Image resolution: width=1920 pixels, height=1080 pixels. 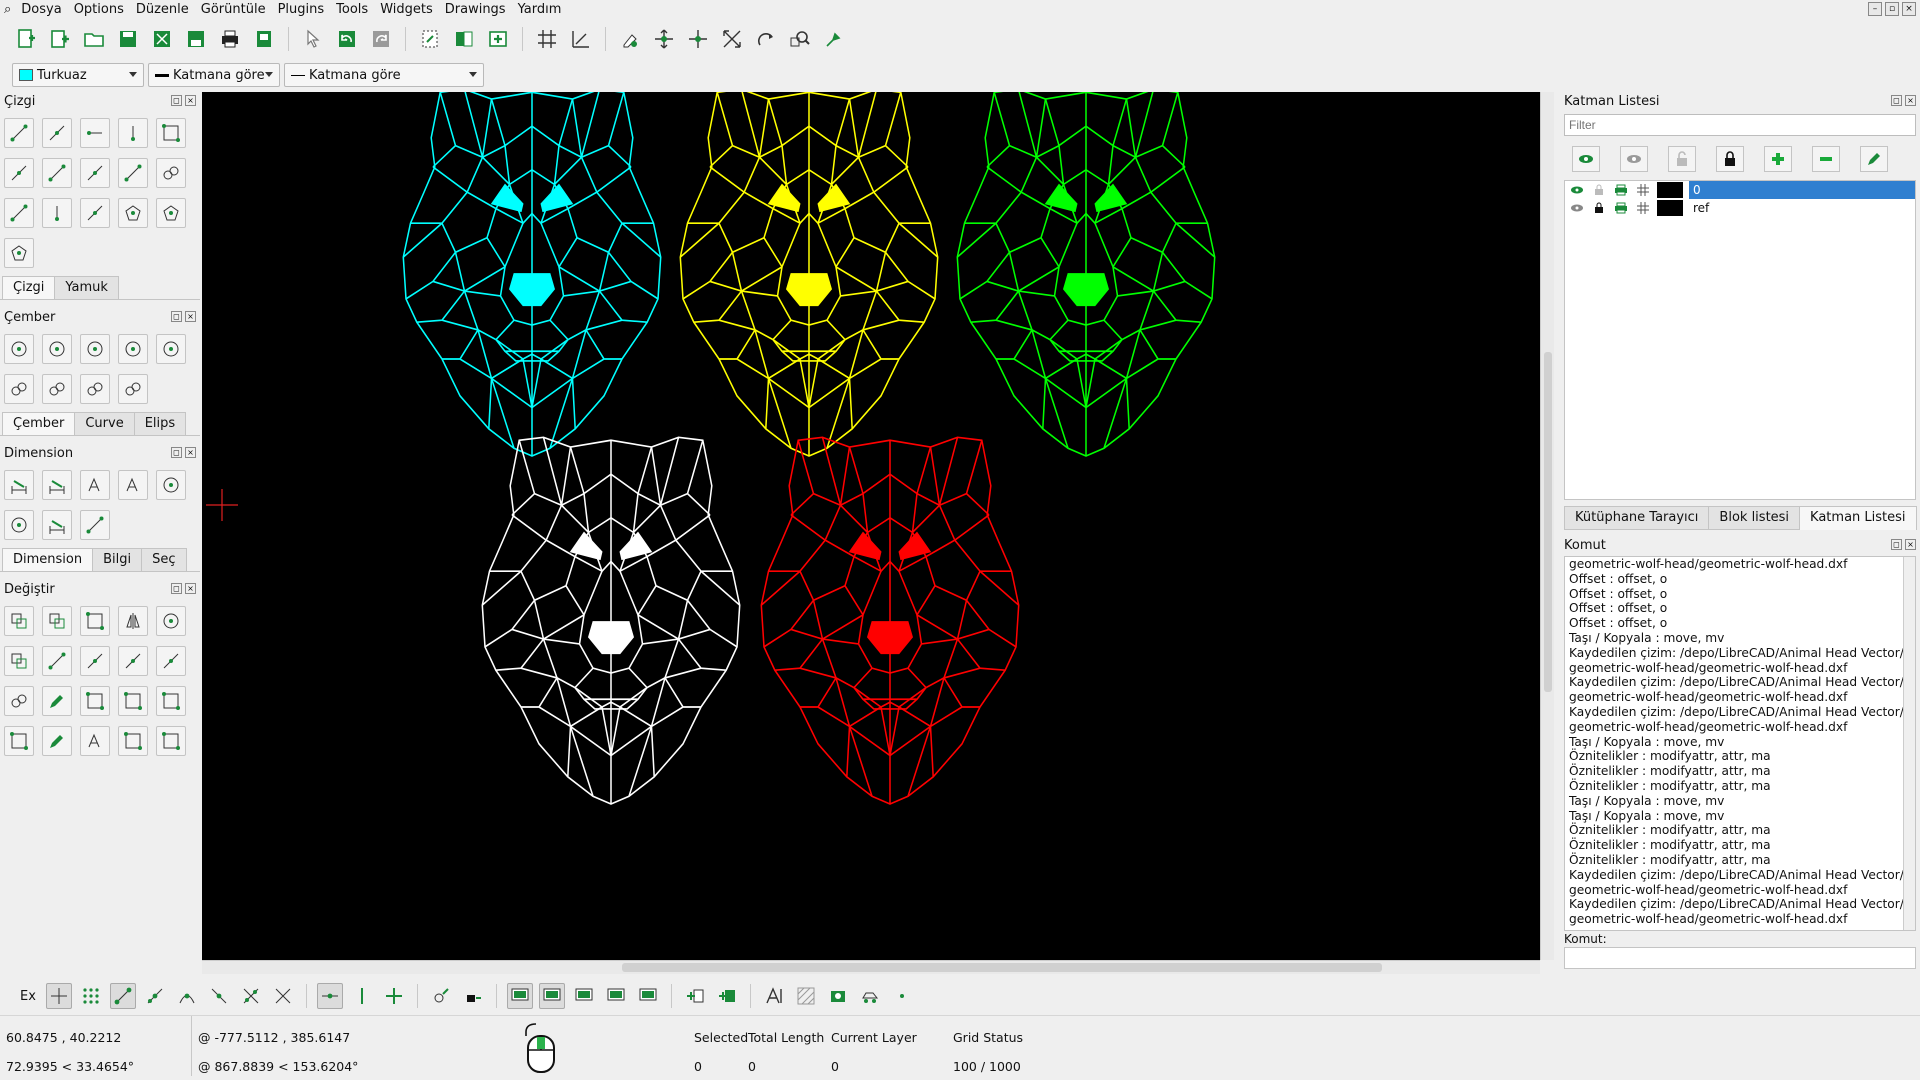 I want to click on snap-free-button, so click(x=59, y=996).